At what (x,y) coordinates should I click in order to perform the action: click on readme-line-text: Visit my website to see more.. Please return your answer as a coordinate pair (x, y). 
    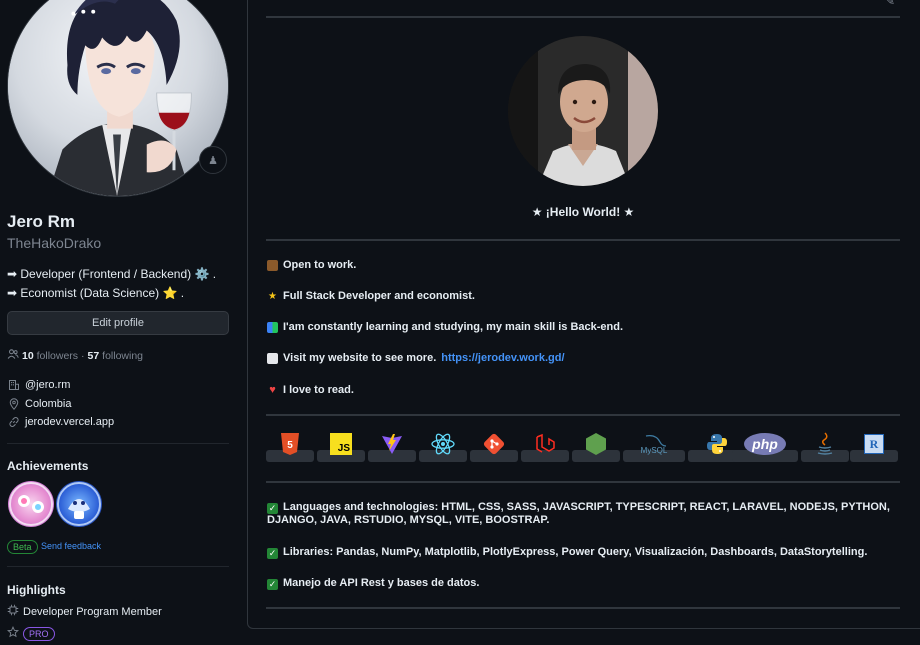
    Looking at the image, I should click on (360, 358).